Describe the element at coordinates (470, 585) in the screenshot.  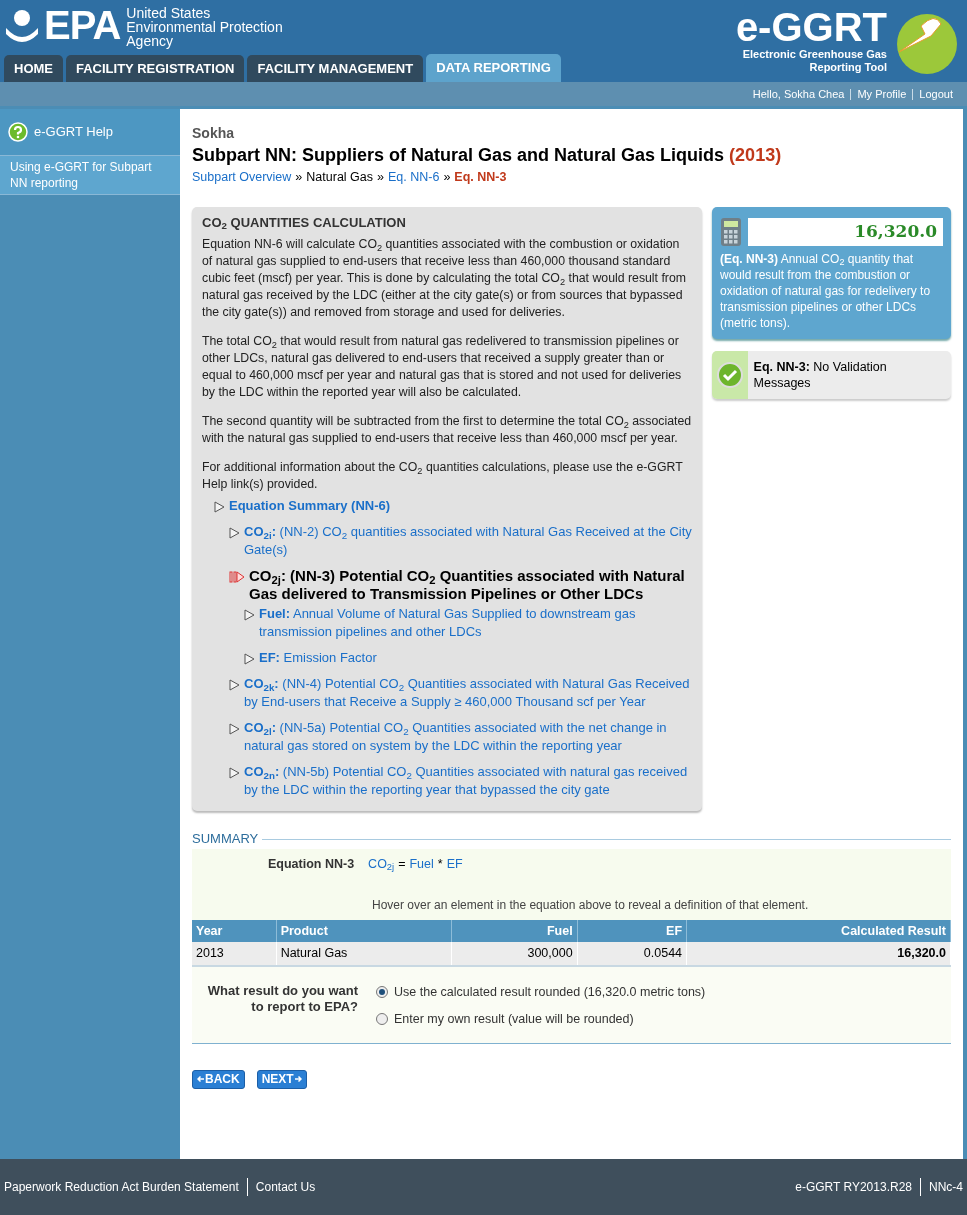
I see `tree-link: CO$_{2j}$: (NN-3) Potential CO$_{2}$ Quantities associated with Natural Gas delivered to Transmission Pipelines or Other LDCs` at that location.